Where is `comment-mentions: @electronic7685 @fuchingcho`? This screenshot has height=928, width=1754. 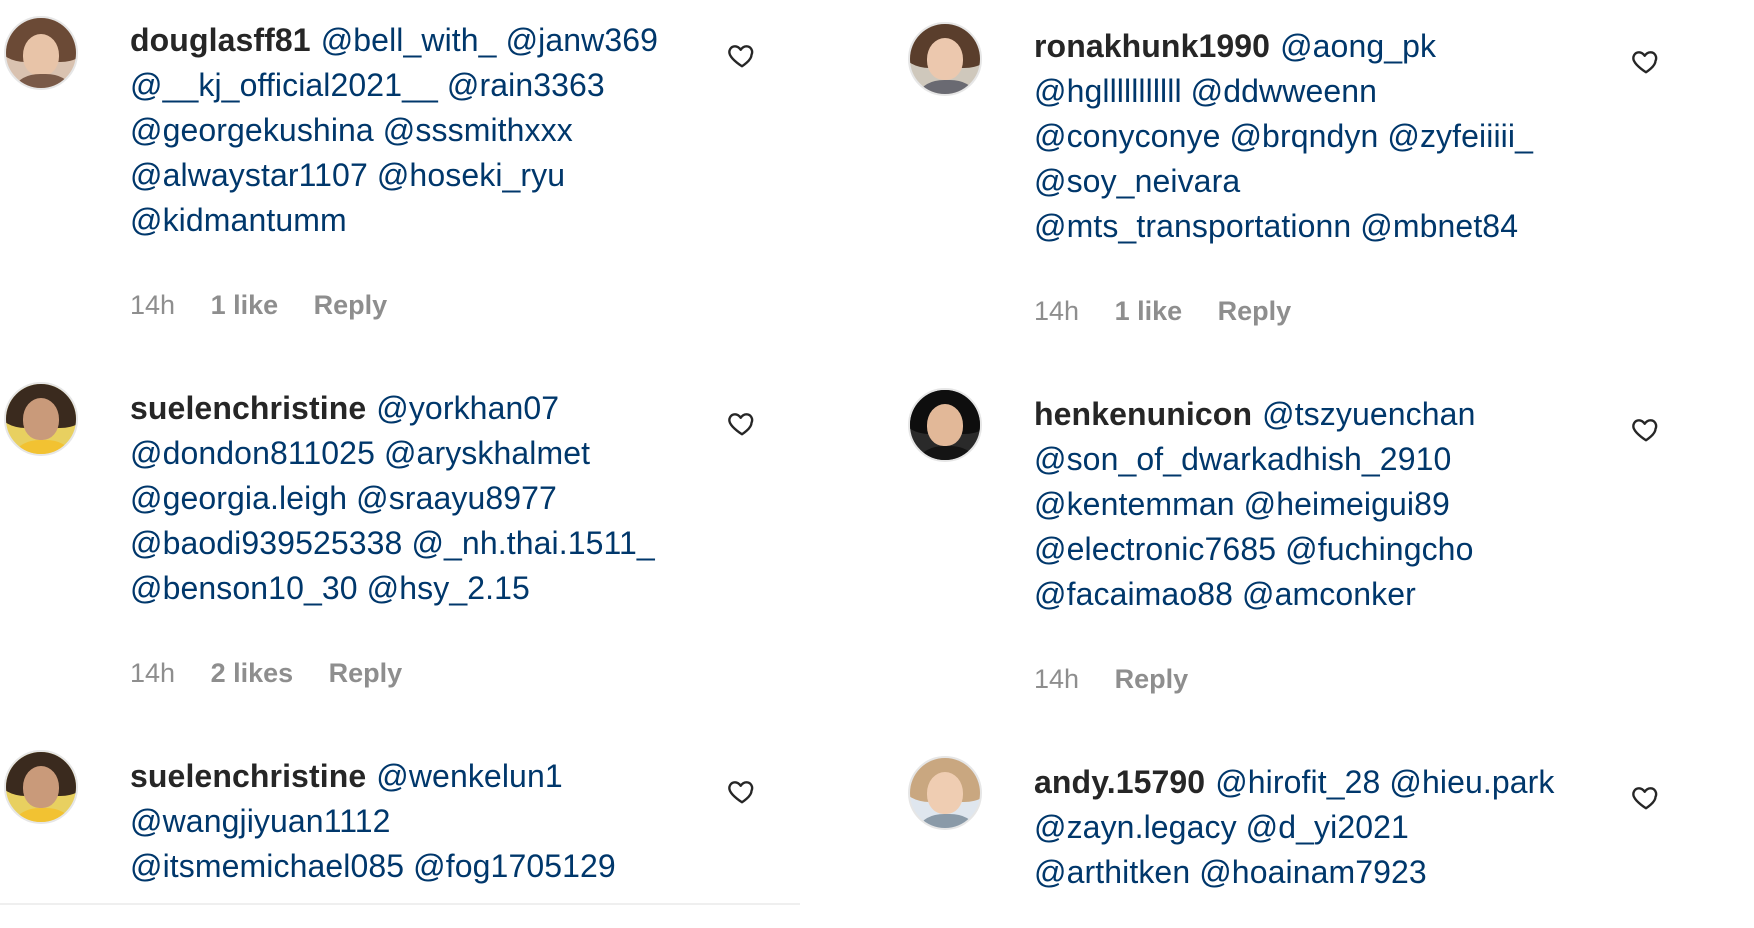 comment-mentions: @electronic7685 @fuchingcho is located at coordinates (1253, 549).